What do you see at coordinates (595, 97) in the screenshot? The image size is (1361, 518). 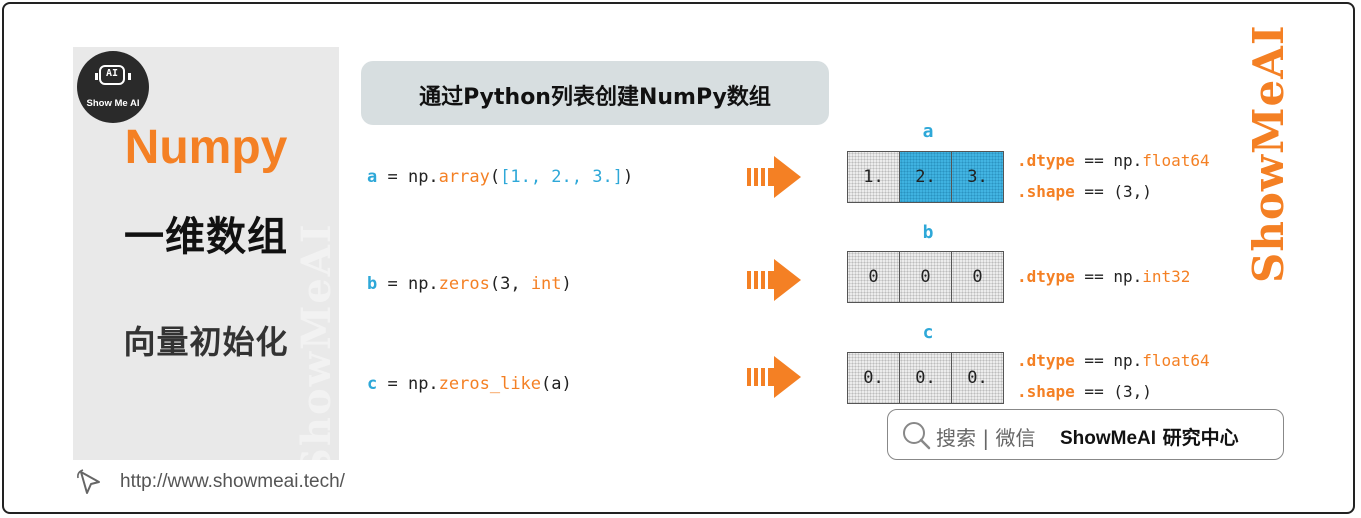 I see `section-title: 通过Python列表创建NumPy数组` at bounding box center [595, 97].